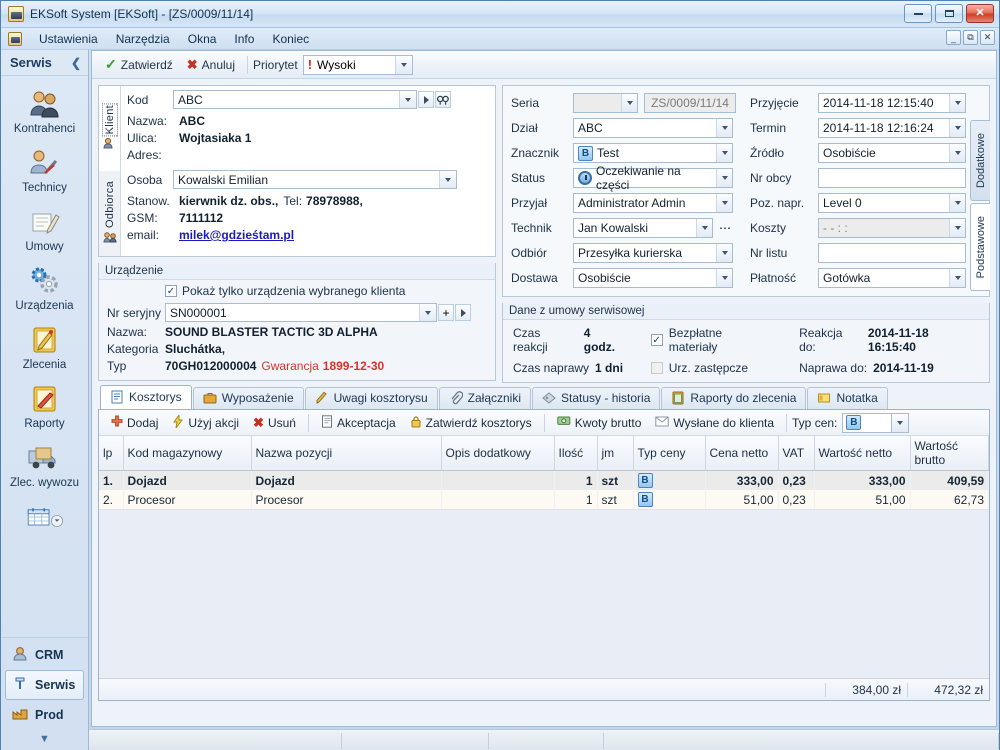 The image size is (1000, 750). Describe the element at coordinates (714, 423) in the screenshot. I see `sent-to-client-button: Wysłane do klienta` at that location.